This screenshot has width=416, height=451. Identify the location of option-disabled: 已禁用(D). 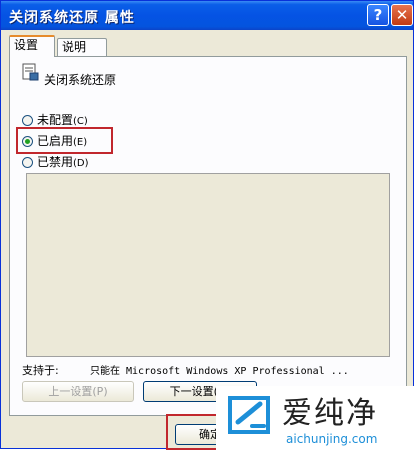
(55, 162).